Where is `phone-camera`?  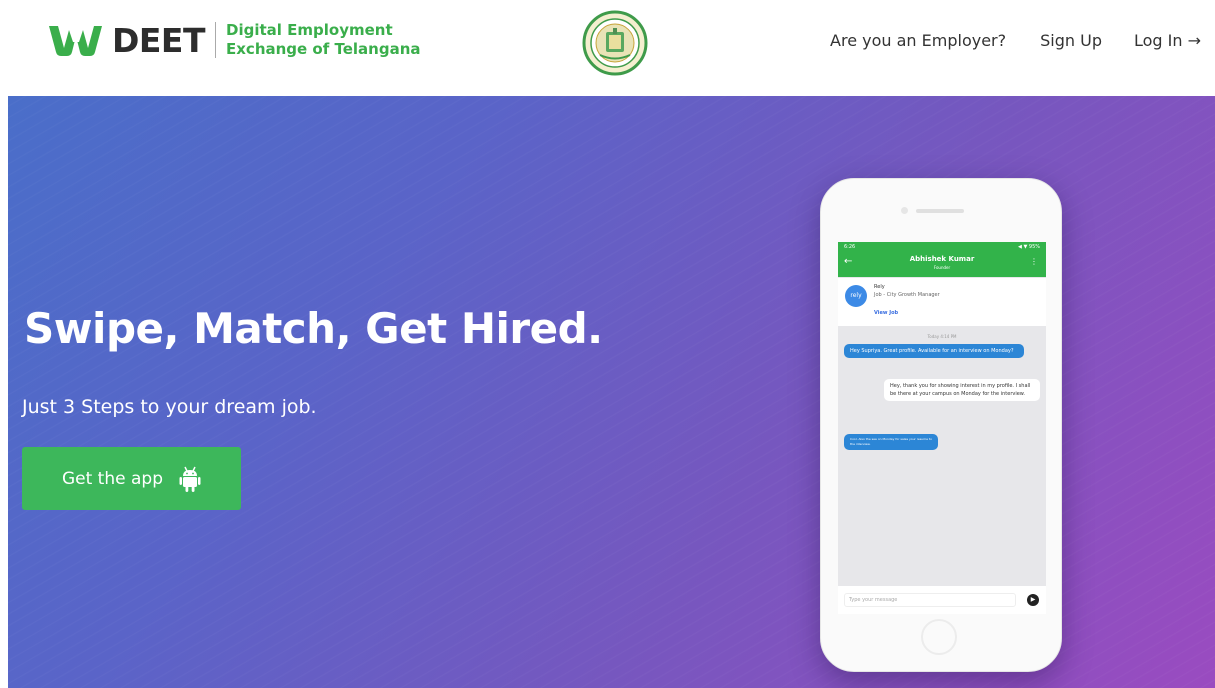
phone-camera is located at coordinates (904, 210).